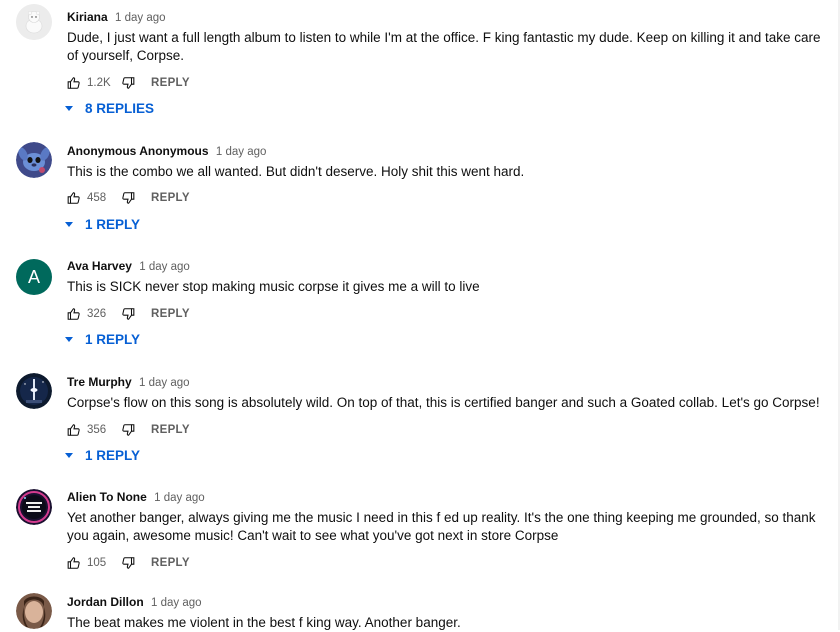 The width and height of the screenshot is (840, 632). What do you see at coordinates (97, 563) in the screenshot?
I see `like-count: 105` at bounding box center [97, 563].